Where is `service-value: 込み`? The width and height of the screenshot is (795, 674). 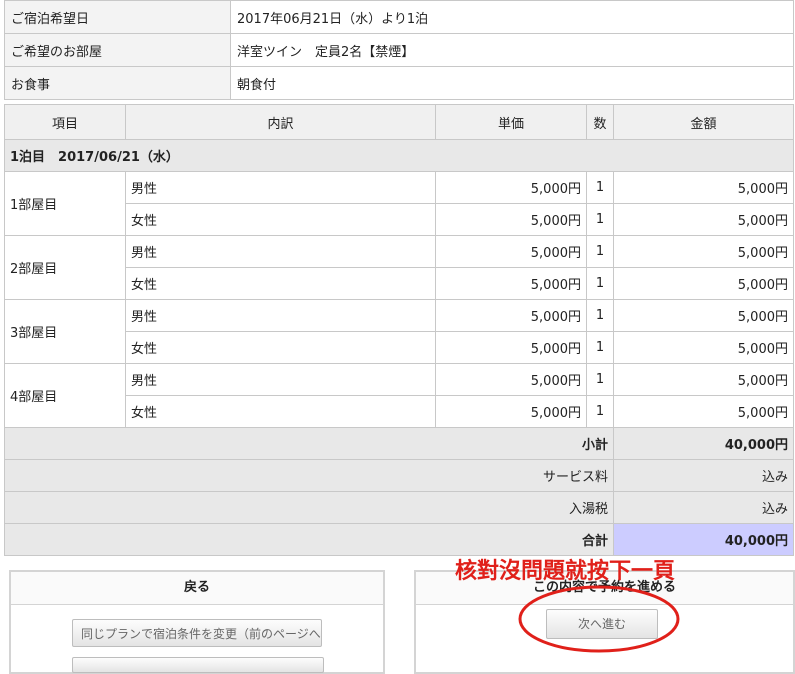
service-value: 込み is located at coordinates (703, 475).